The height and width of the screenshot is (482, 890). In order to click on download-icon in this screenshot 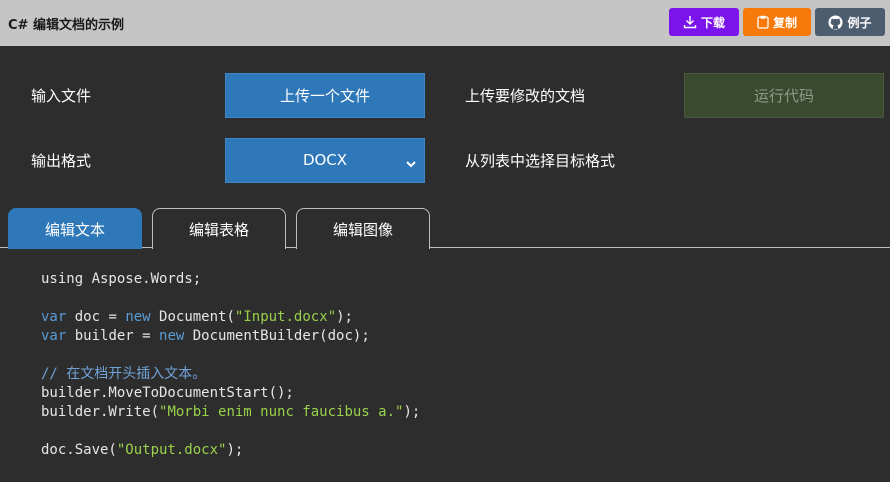, I will do `click(690, 22)`.